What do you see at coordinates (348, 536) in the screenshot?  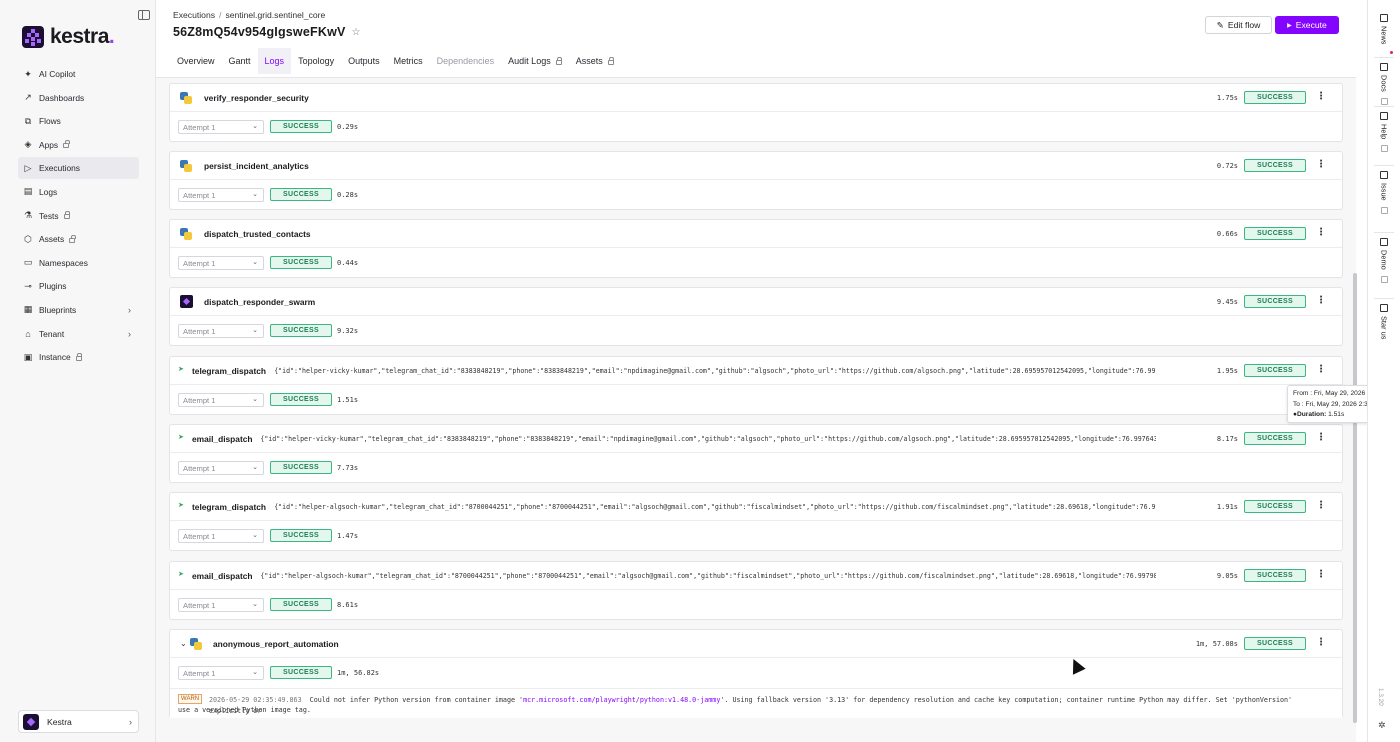 I see `attempt-duration: 1.47s` at bounding box center [348, 536].